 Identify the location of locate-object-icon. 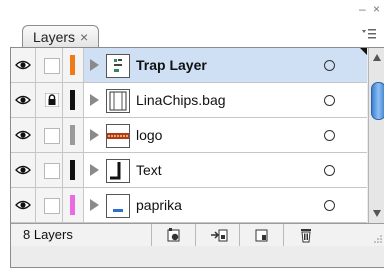
(173, 235).